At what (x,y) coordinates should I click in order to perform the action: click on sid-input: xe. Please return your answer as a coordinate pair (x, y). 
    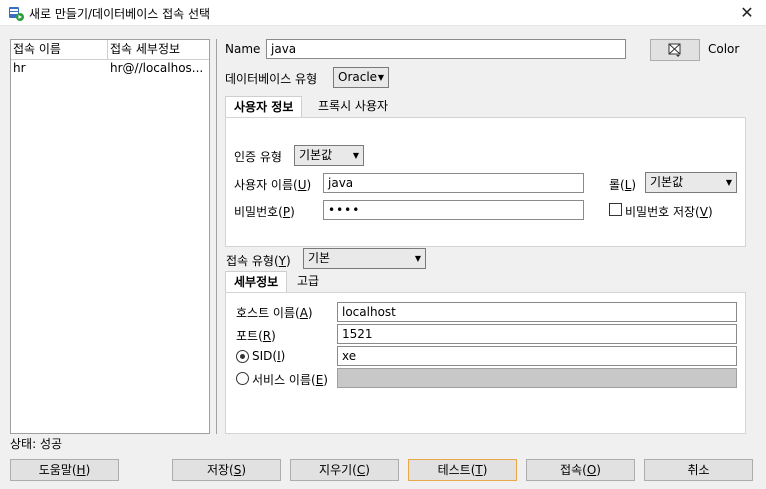
    Looking at the image, I should click on (537, 356).